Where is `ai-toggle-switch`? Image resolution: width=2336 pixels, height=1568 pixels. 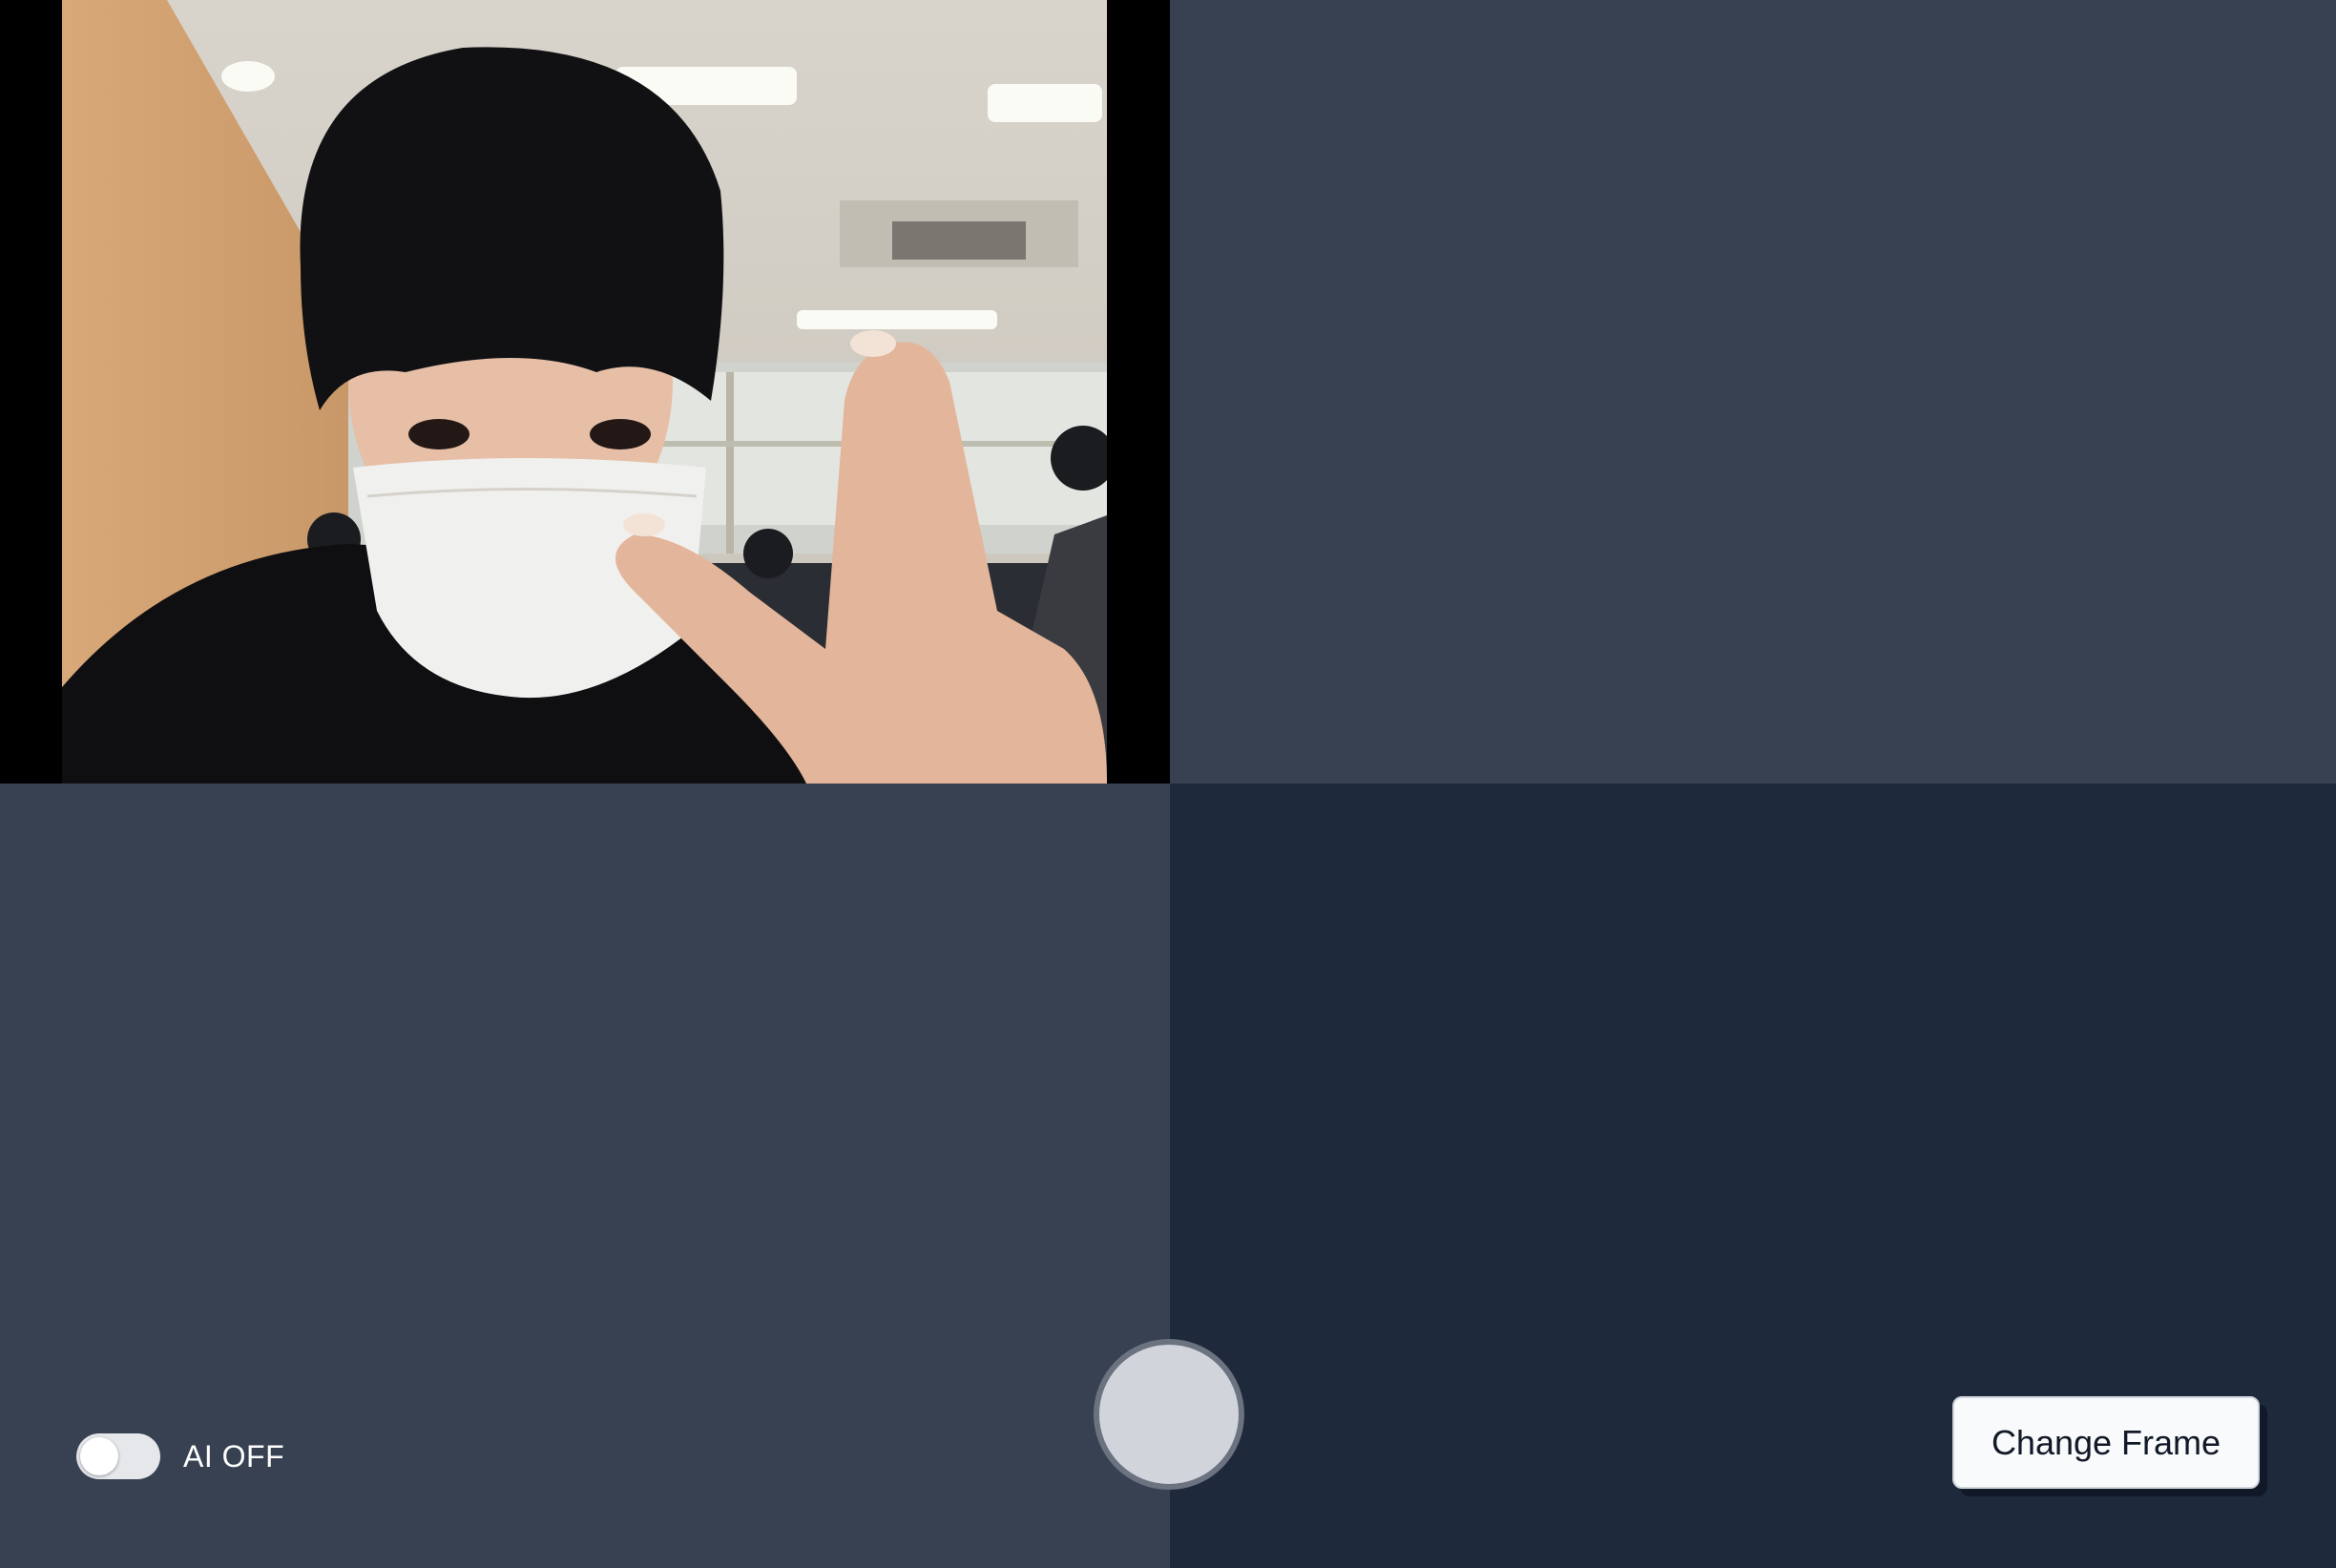 ai-toggle-switch is located at coordinates (118, 1456).